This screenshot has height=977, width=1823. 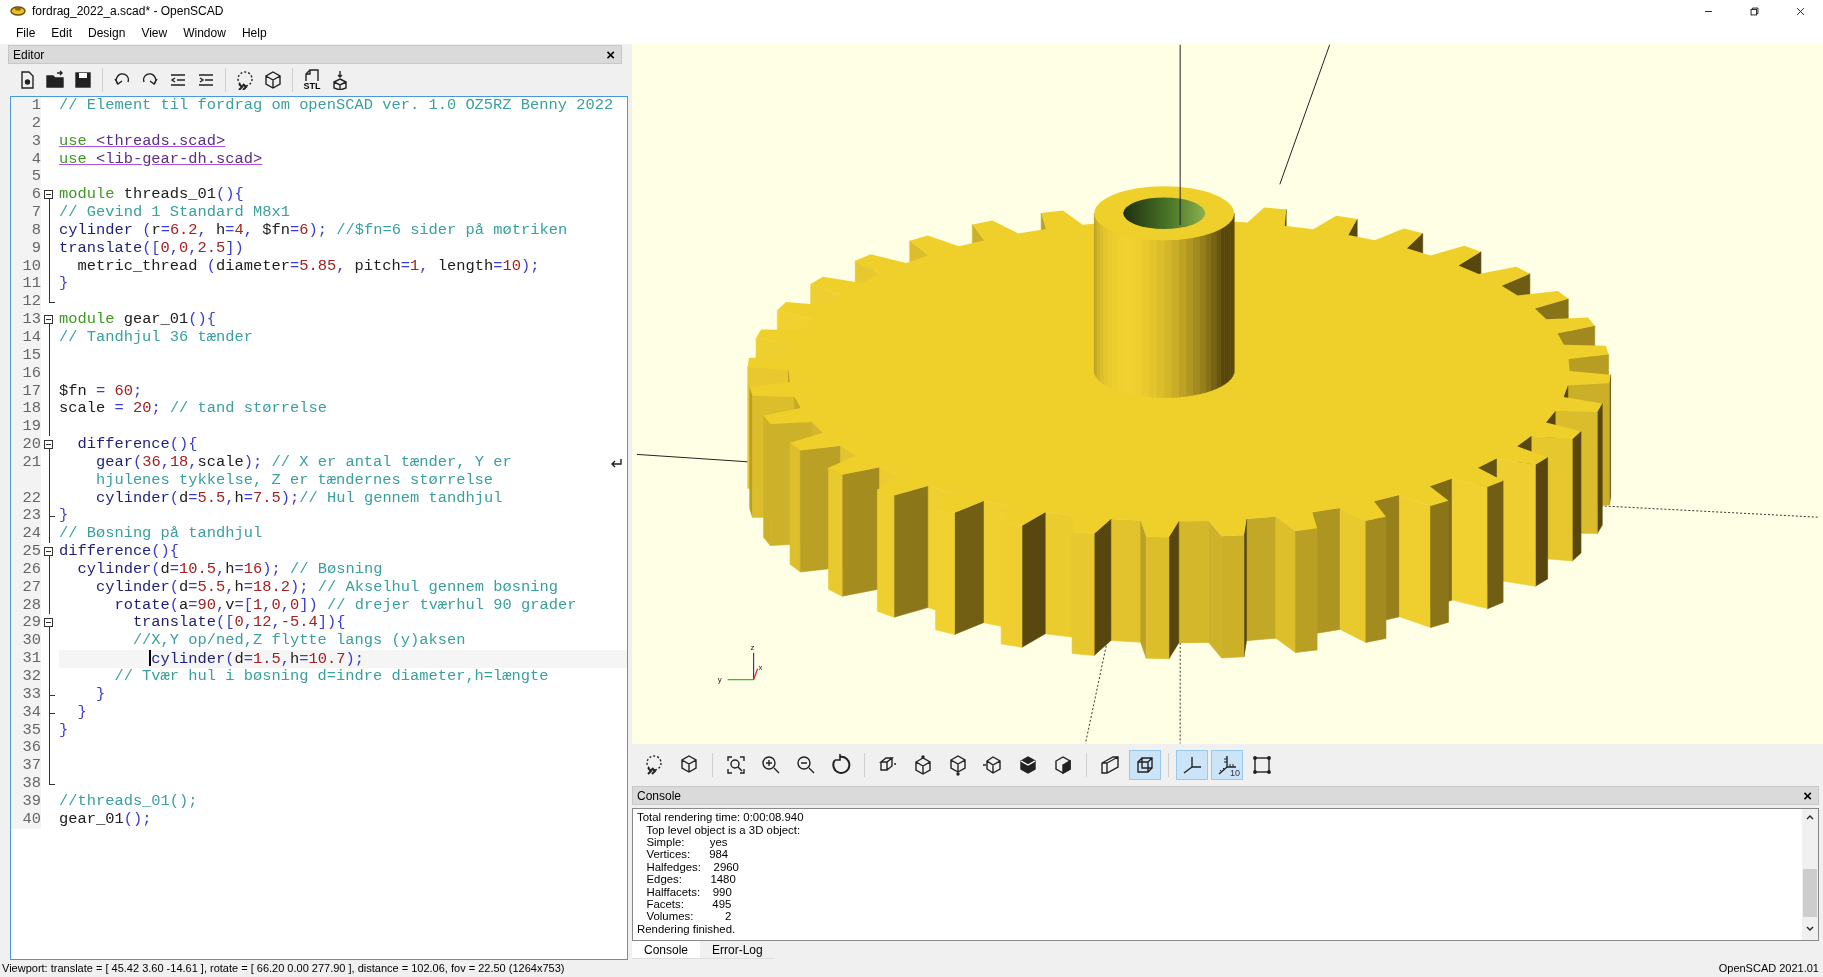 I want to click on code-line: use <lib-gear-dh.scad>, so click(x=161, y=159).